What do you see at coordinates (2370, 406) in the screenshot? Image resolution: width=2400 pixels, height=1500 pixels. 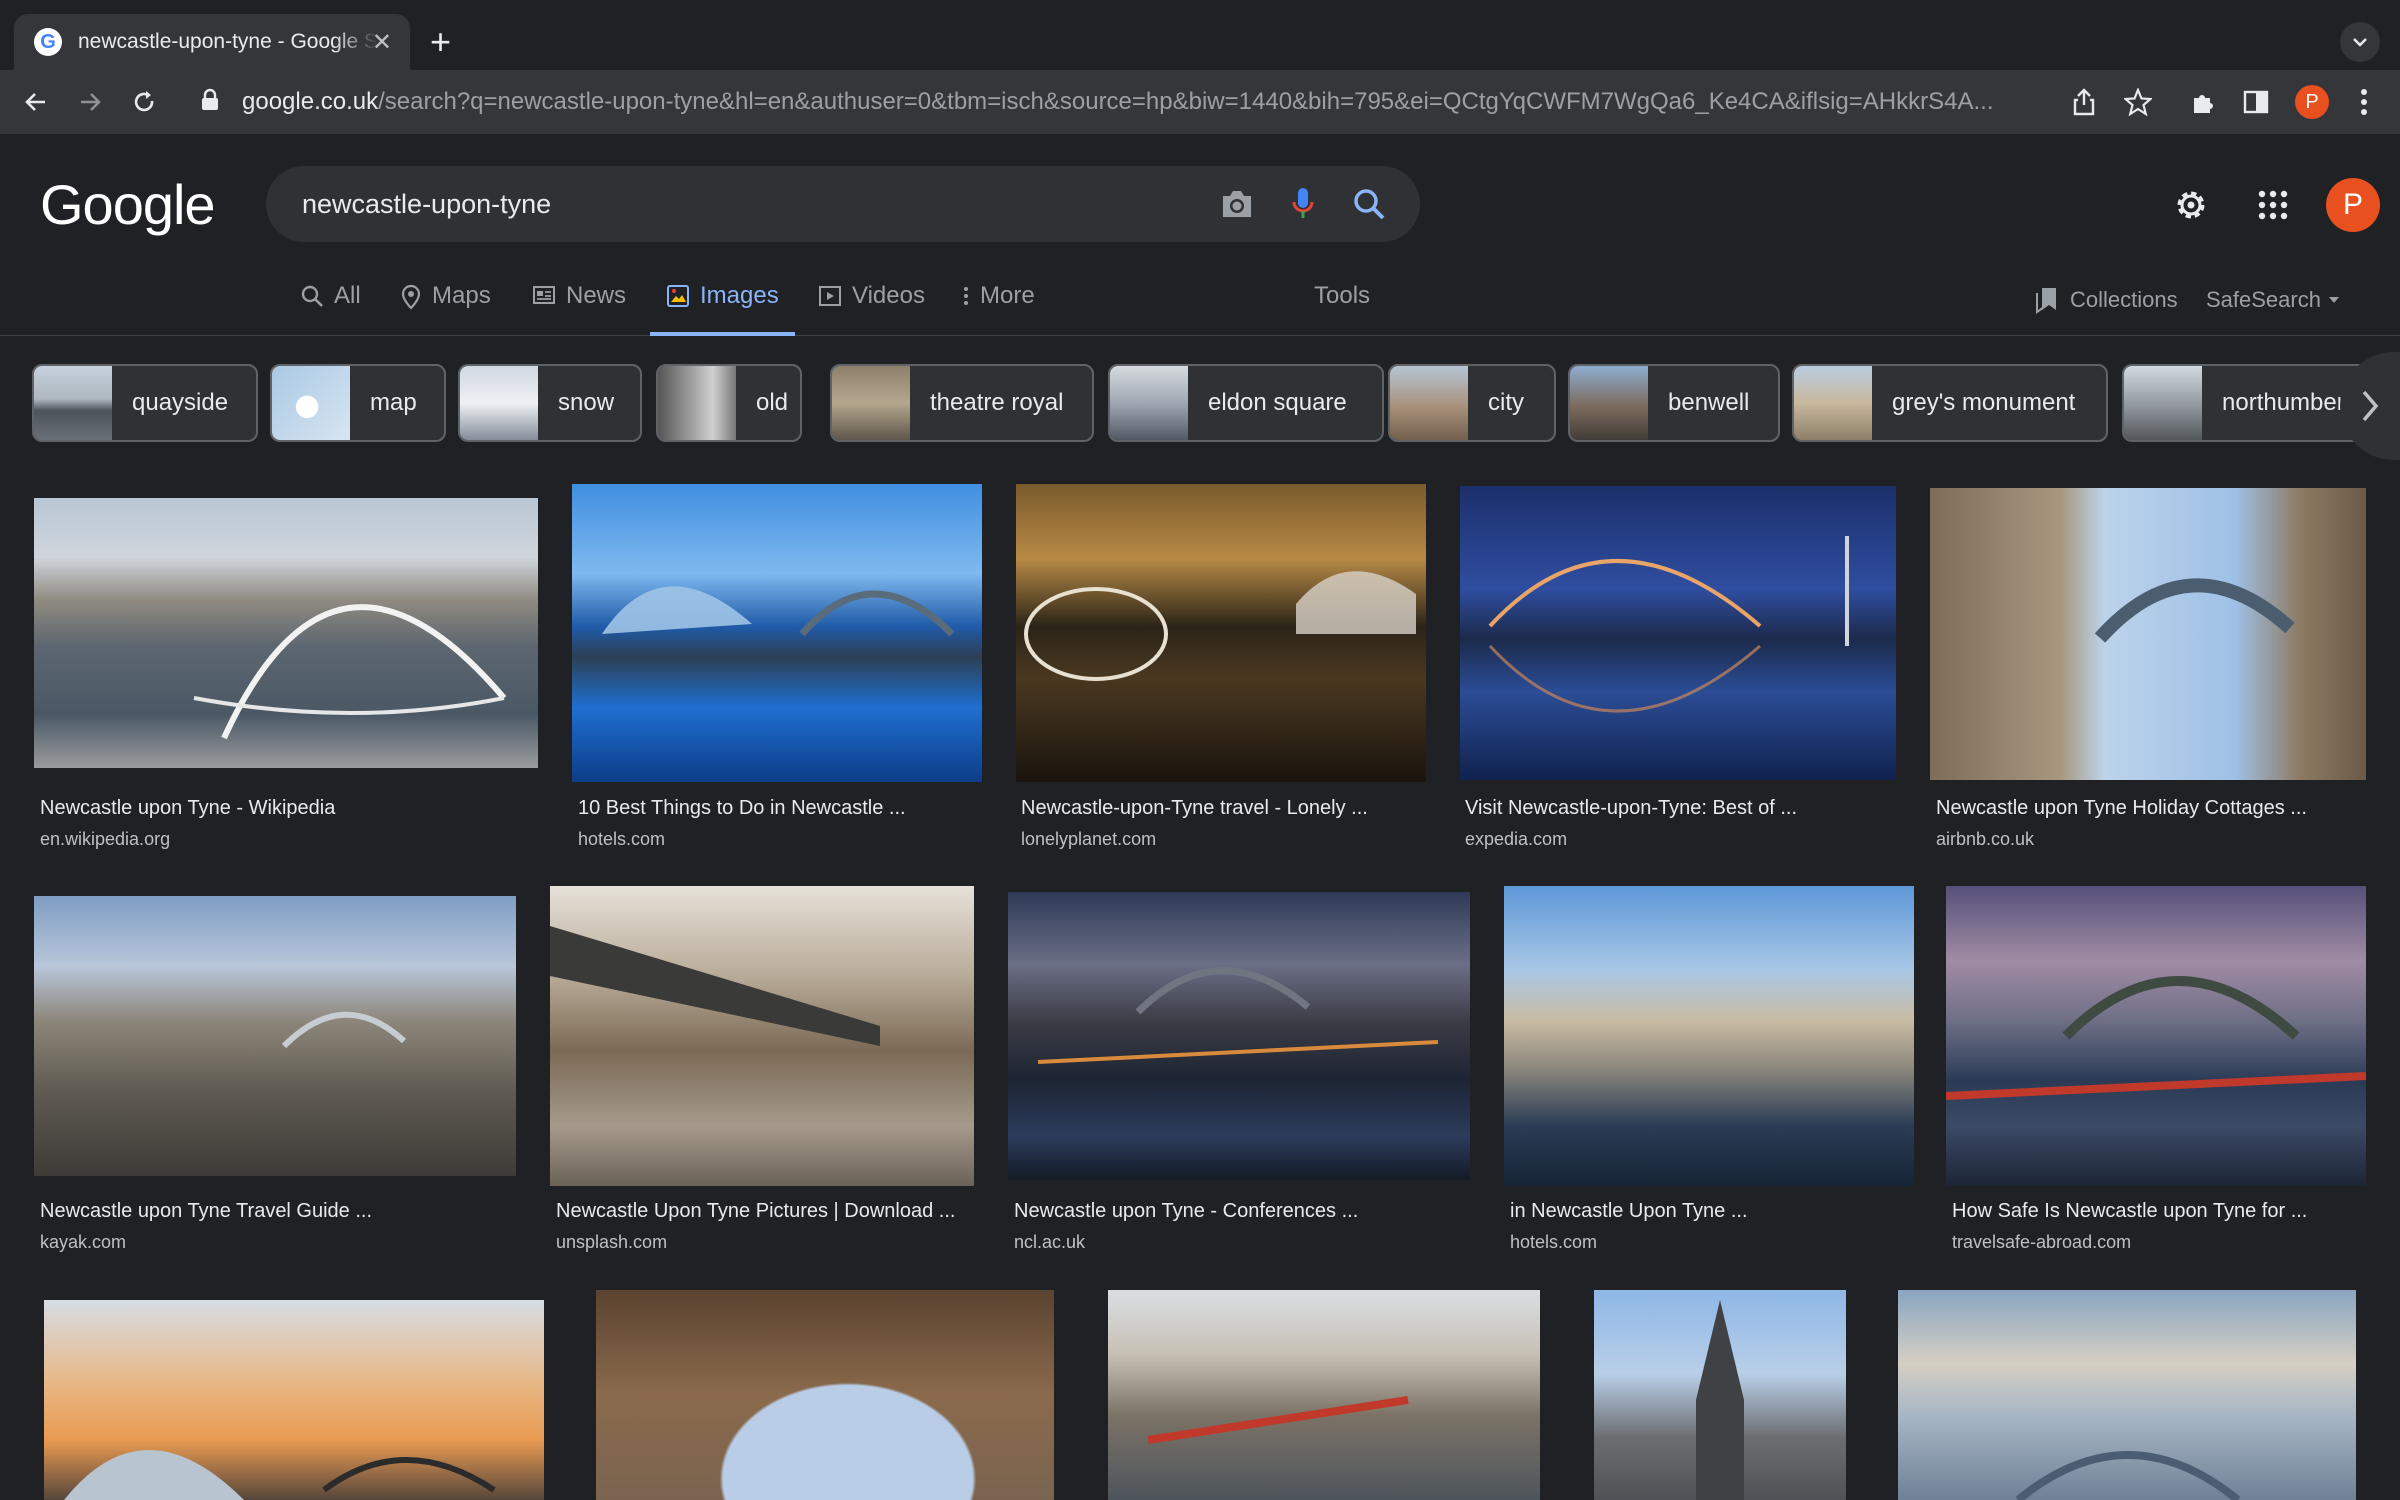 I see `chevron-right-icon` at bounding box center [2370, 406].